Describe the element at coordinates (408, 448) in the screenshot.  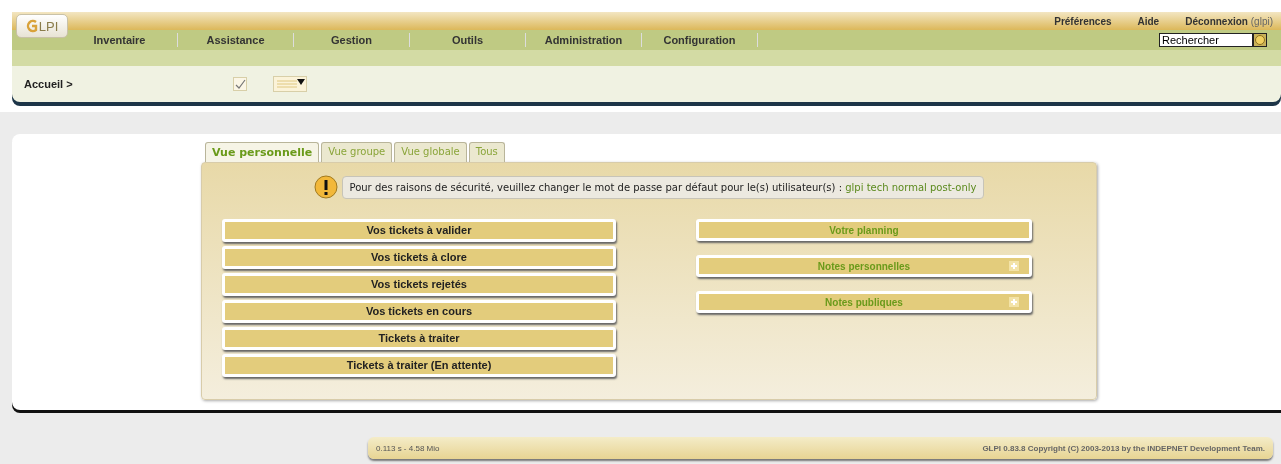
I see `timing-text: 0.113 s - 4.58 Mio` at that location.